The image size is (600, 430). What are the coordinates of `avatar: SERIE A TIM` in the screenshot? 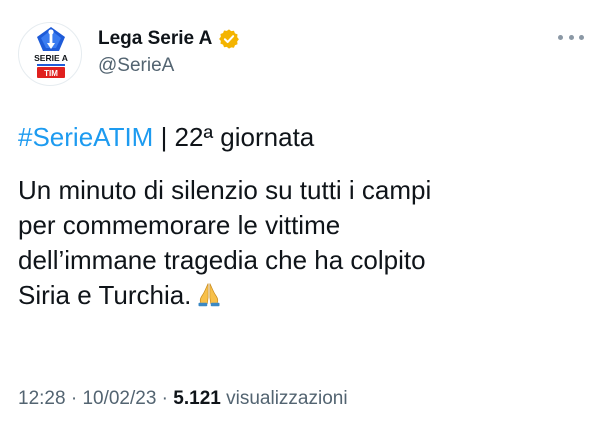 It's located at (50, 54).